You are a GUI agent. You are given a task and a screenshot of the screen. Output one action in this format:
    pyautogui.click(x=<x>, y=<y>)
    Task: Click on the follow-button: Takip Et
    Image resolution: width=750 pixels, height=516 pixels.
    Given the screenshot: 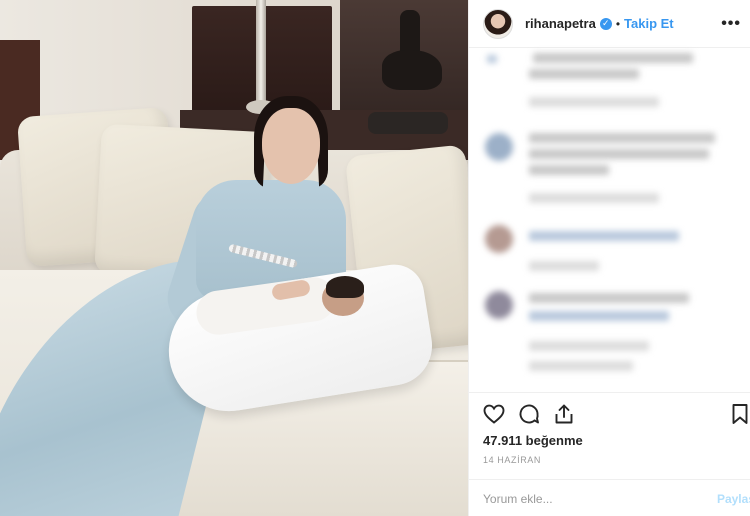 What is the action you would take?
    pyautogui.click(x=649, y=23)
    